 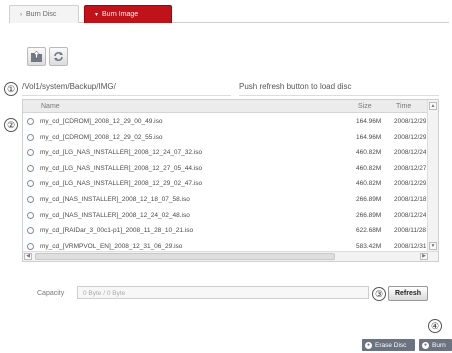 What do you see at coordinates (223, 292) in the screenshot?
I see `capacity-field: 0 Byte / 0 Byte` at bounding box center [223, 292].